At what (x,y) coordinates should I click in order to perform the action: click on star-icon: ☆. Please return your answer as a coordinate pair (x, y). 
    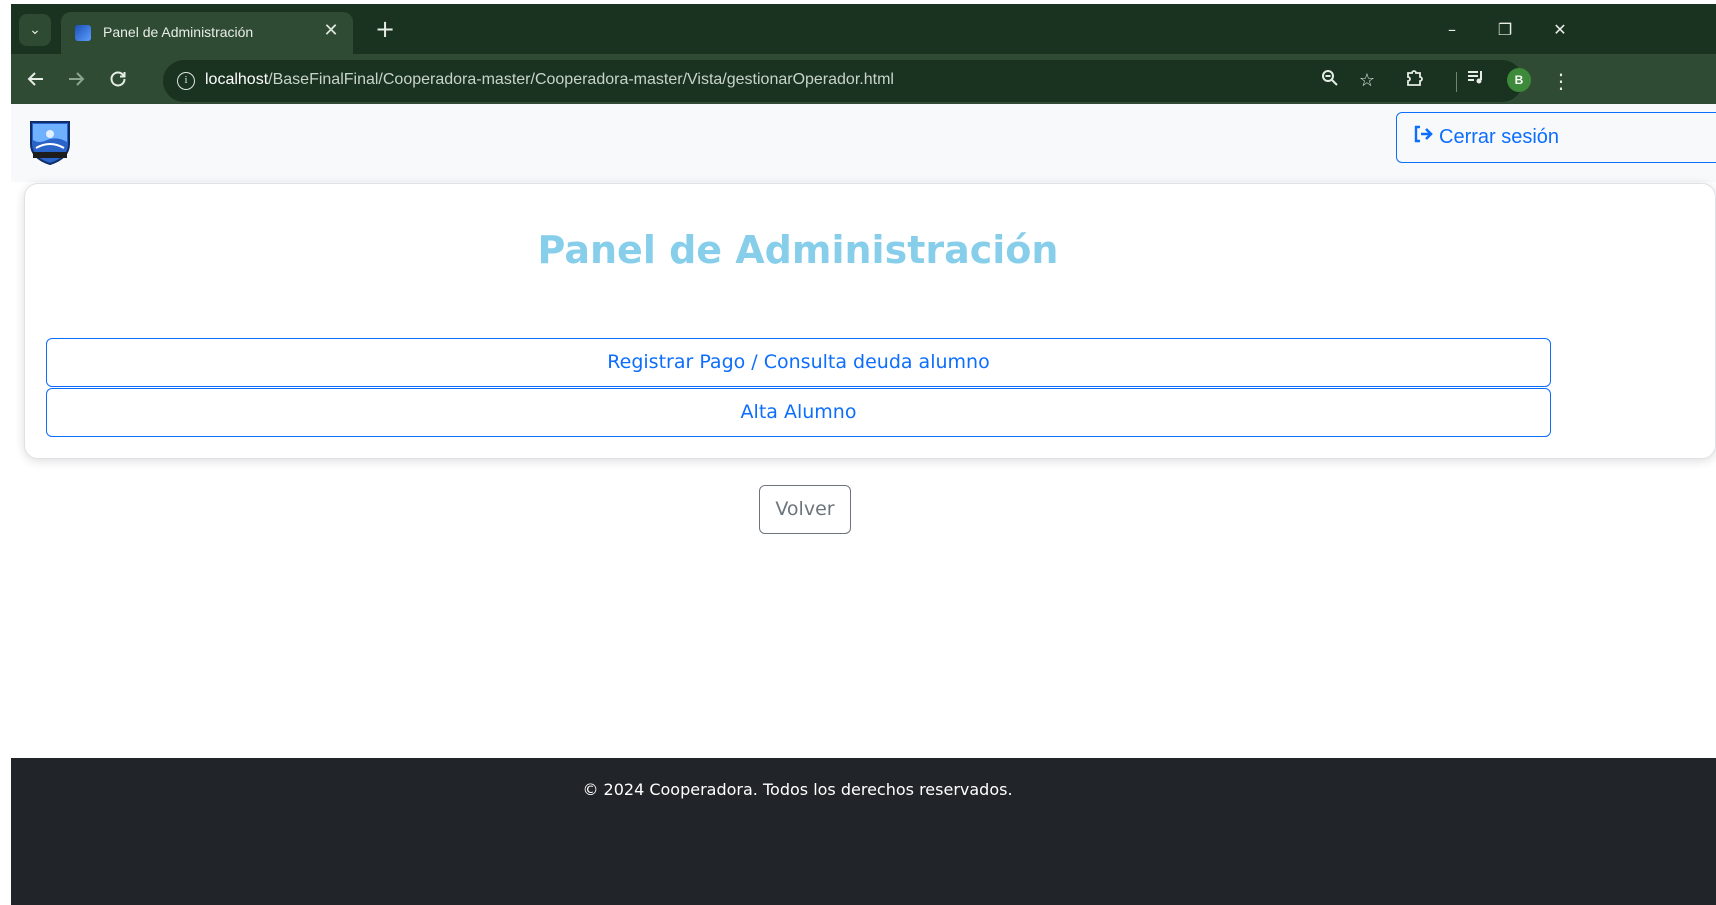
    Looking at the image, I should click on (1367, 81).